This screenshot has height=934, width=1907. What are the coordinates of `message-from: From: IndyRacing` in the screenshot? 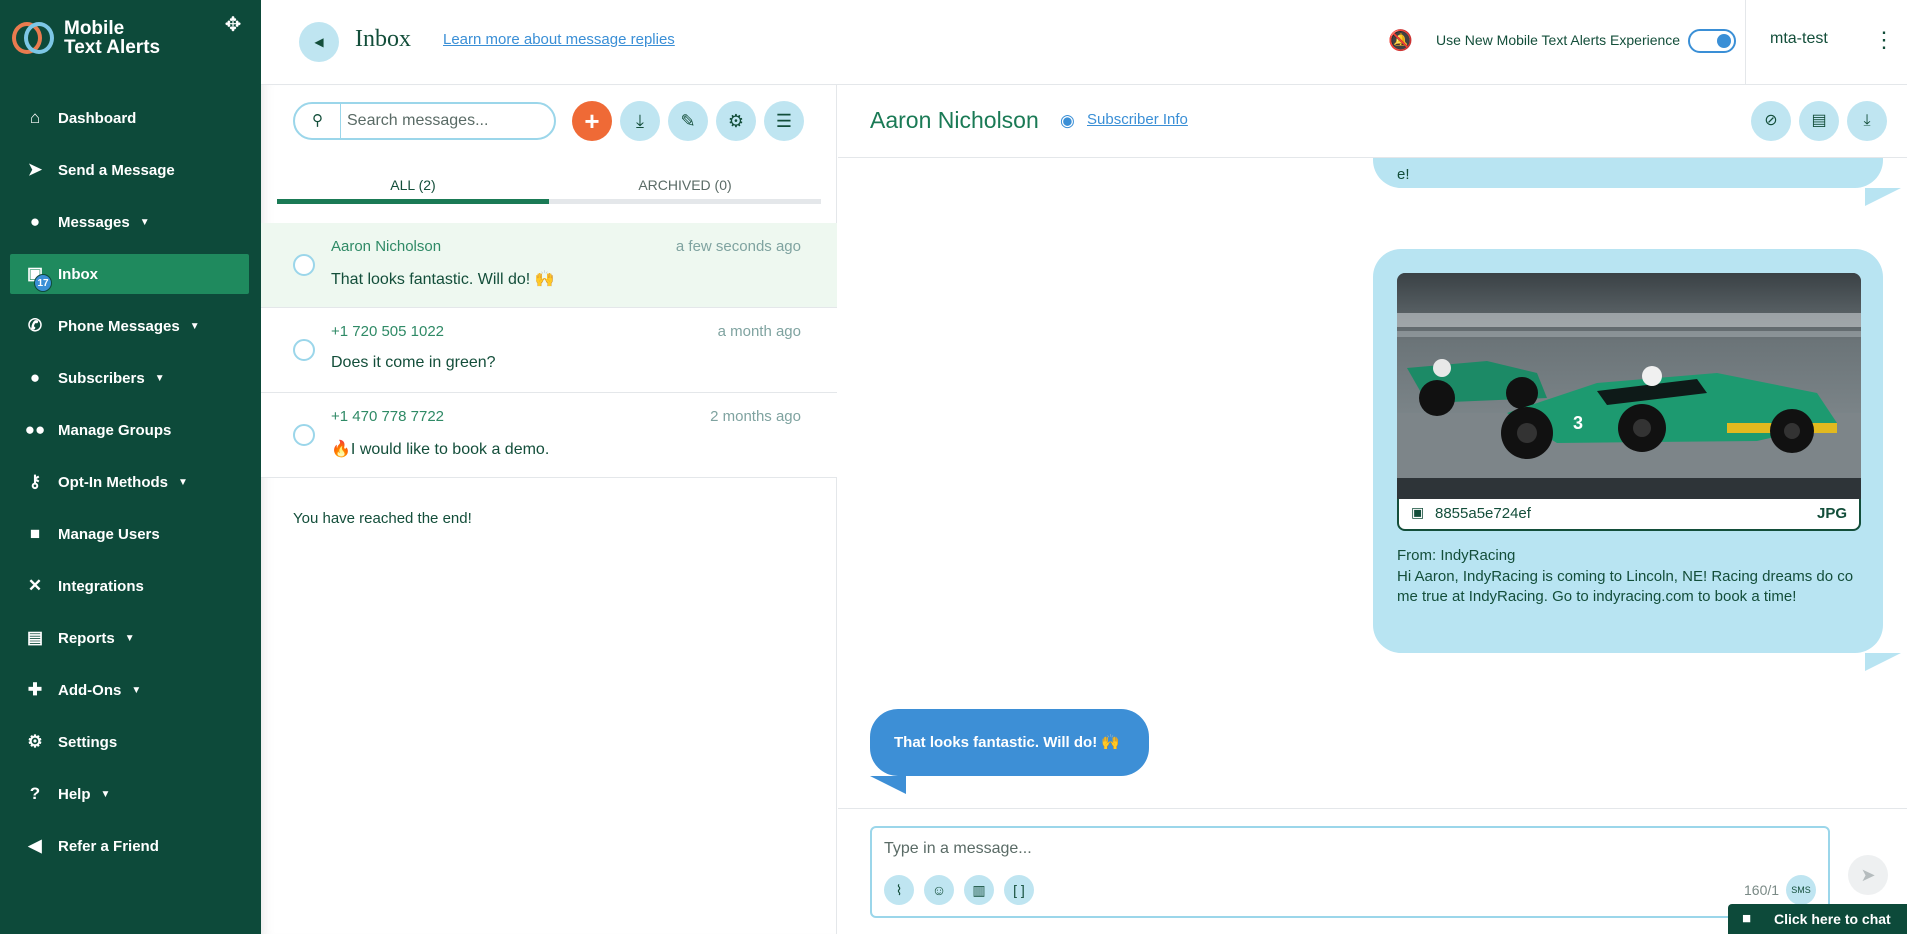 It's located at (1456, 555).